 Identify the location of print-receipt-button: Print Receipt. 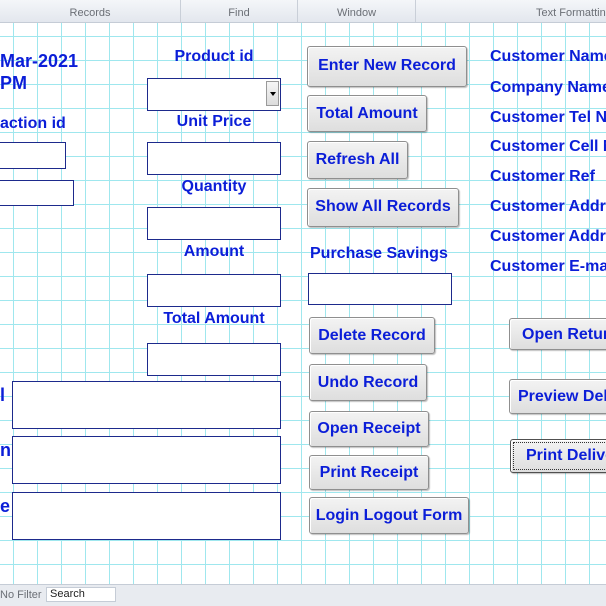
(369, 472).